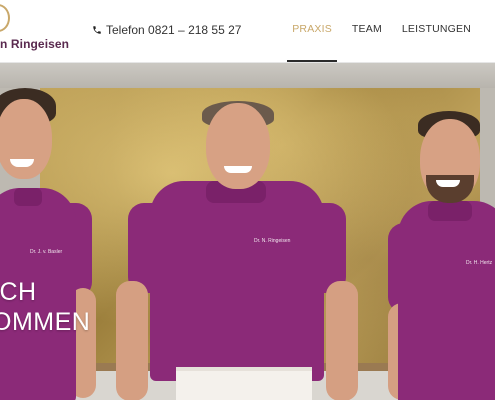 The height and width of the screenshot is (400, 495). I want to click on hero-headline-line1: ICH, so click(18, 292).